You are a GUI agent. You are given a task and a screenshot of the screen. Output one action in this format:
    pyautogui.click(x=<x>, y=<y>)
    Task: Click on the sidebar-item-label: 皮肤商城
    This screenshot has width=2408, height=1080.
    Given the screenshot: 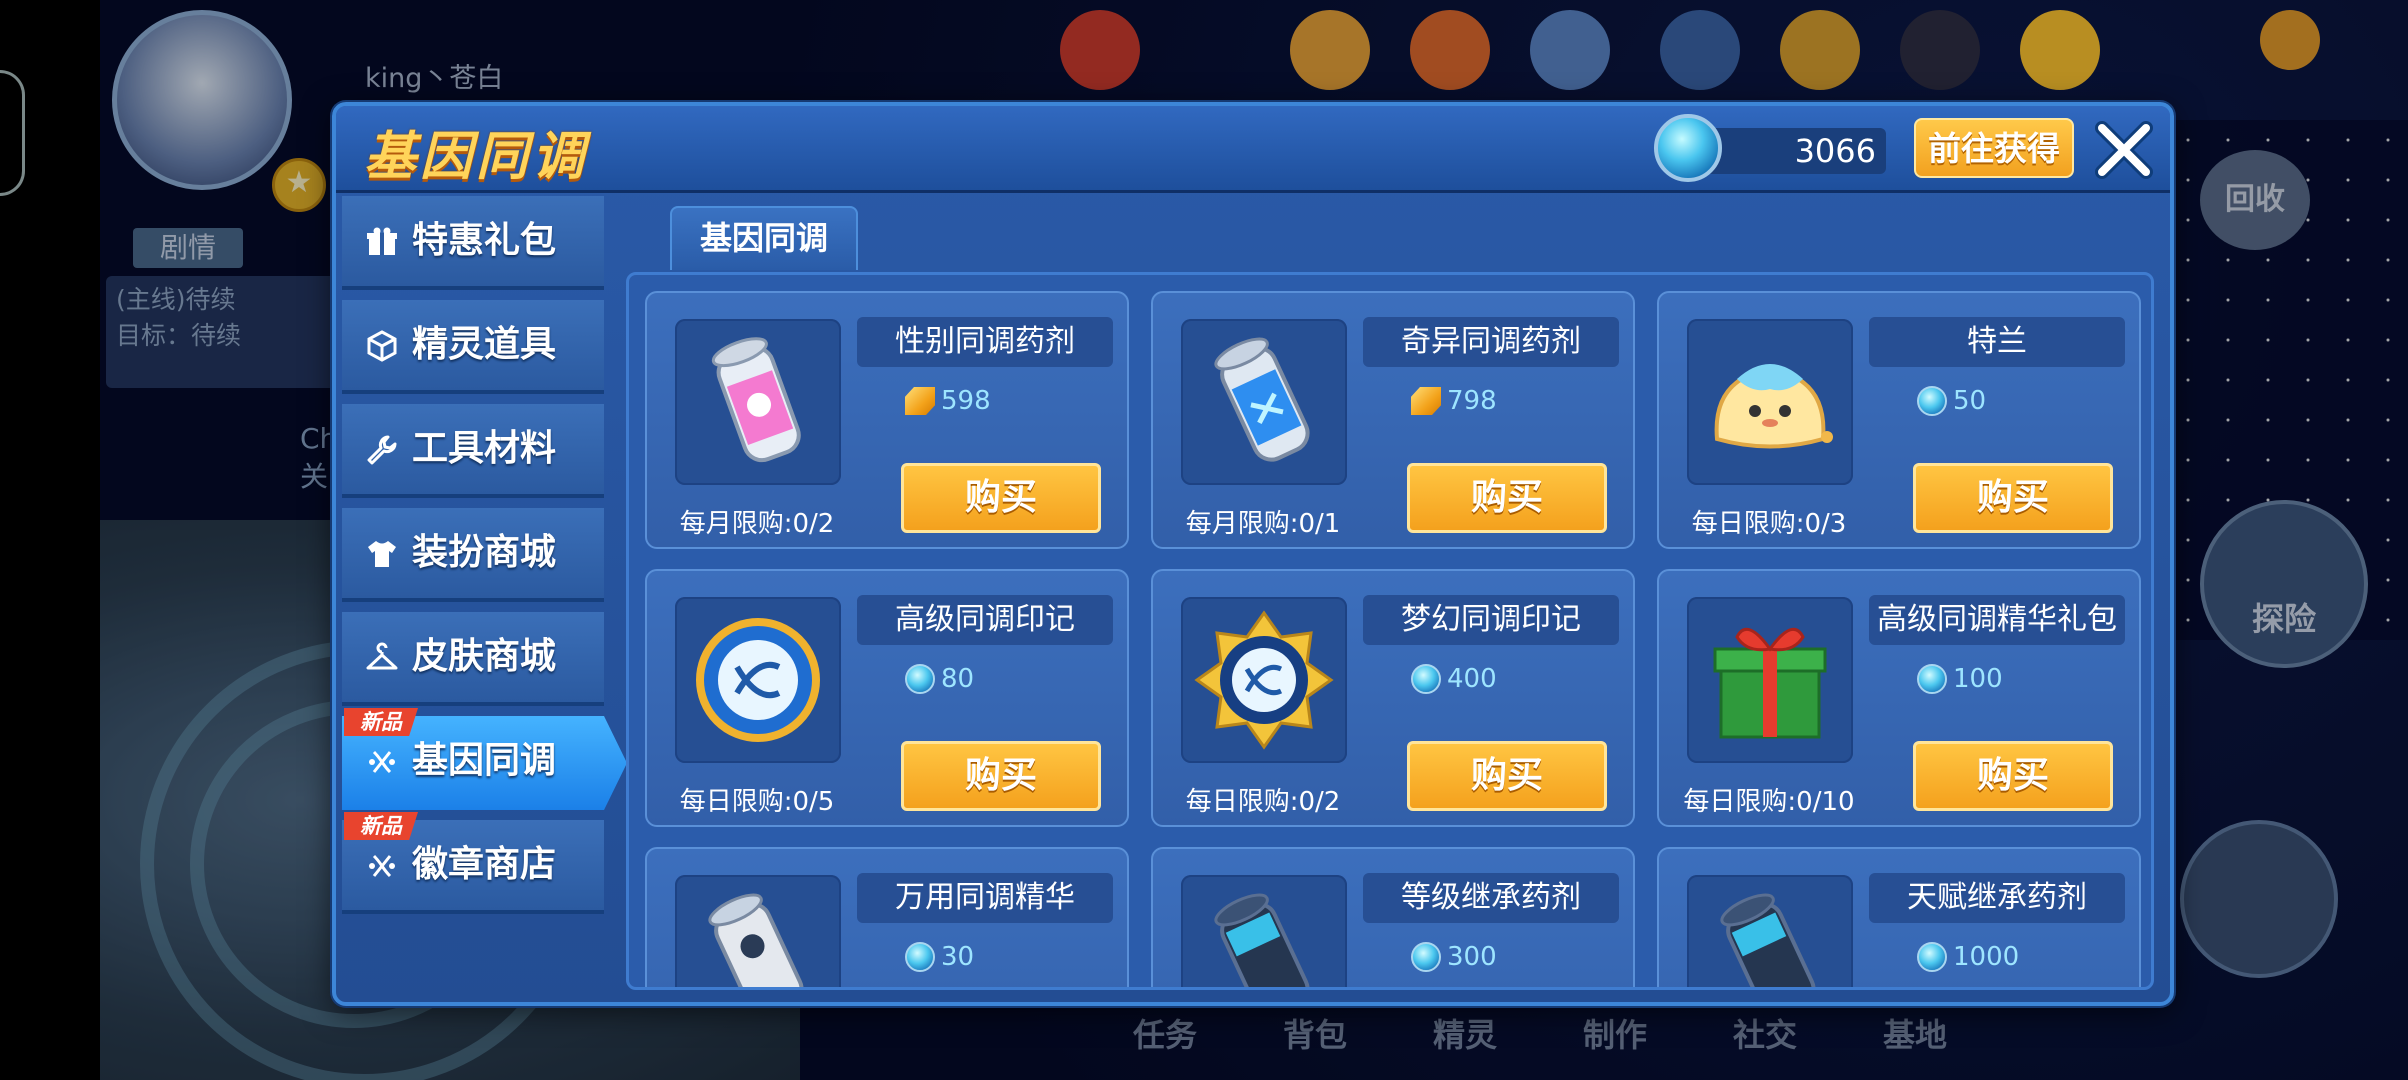 What is the action you would take?
    pyautogui.click(x=484, y=656)
    